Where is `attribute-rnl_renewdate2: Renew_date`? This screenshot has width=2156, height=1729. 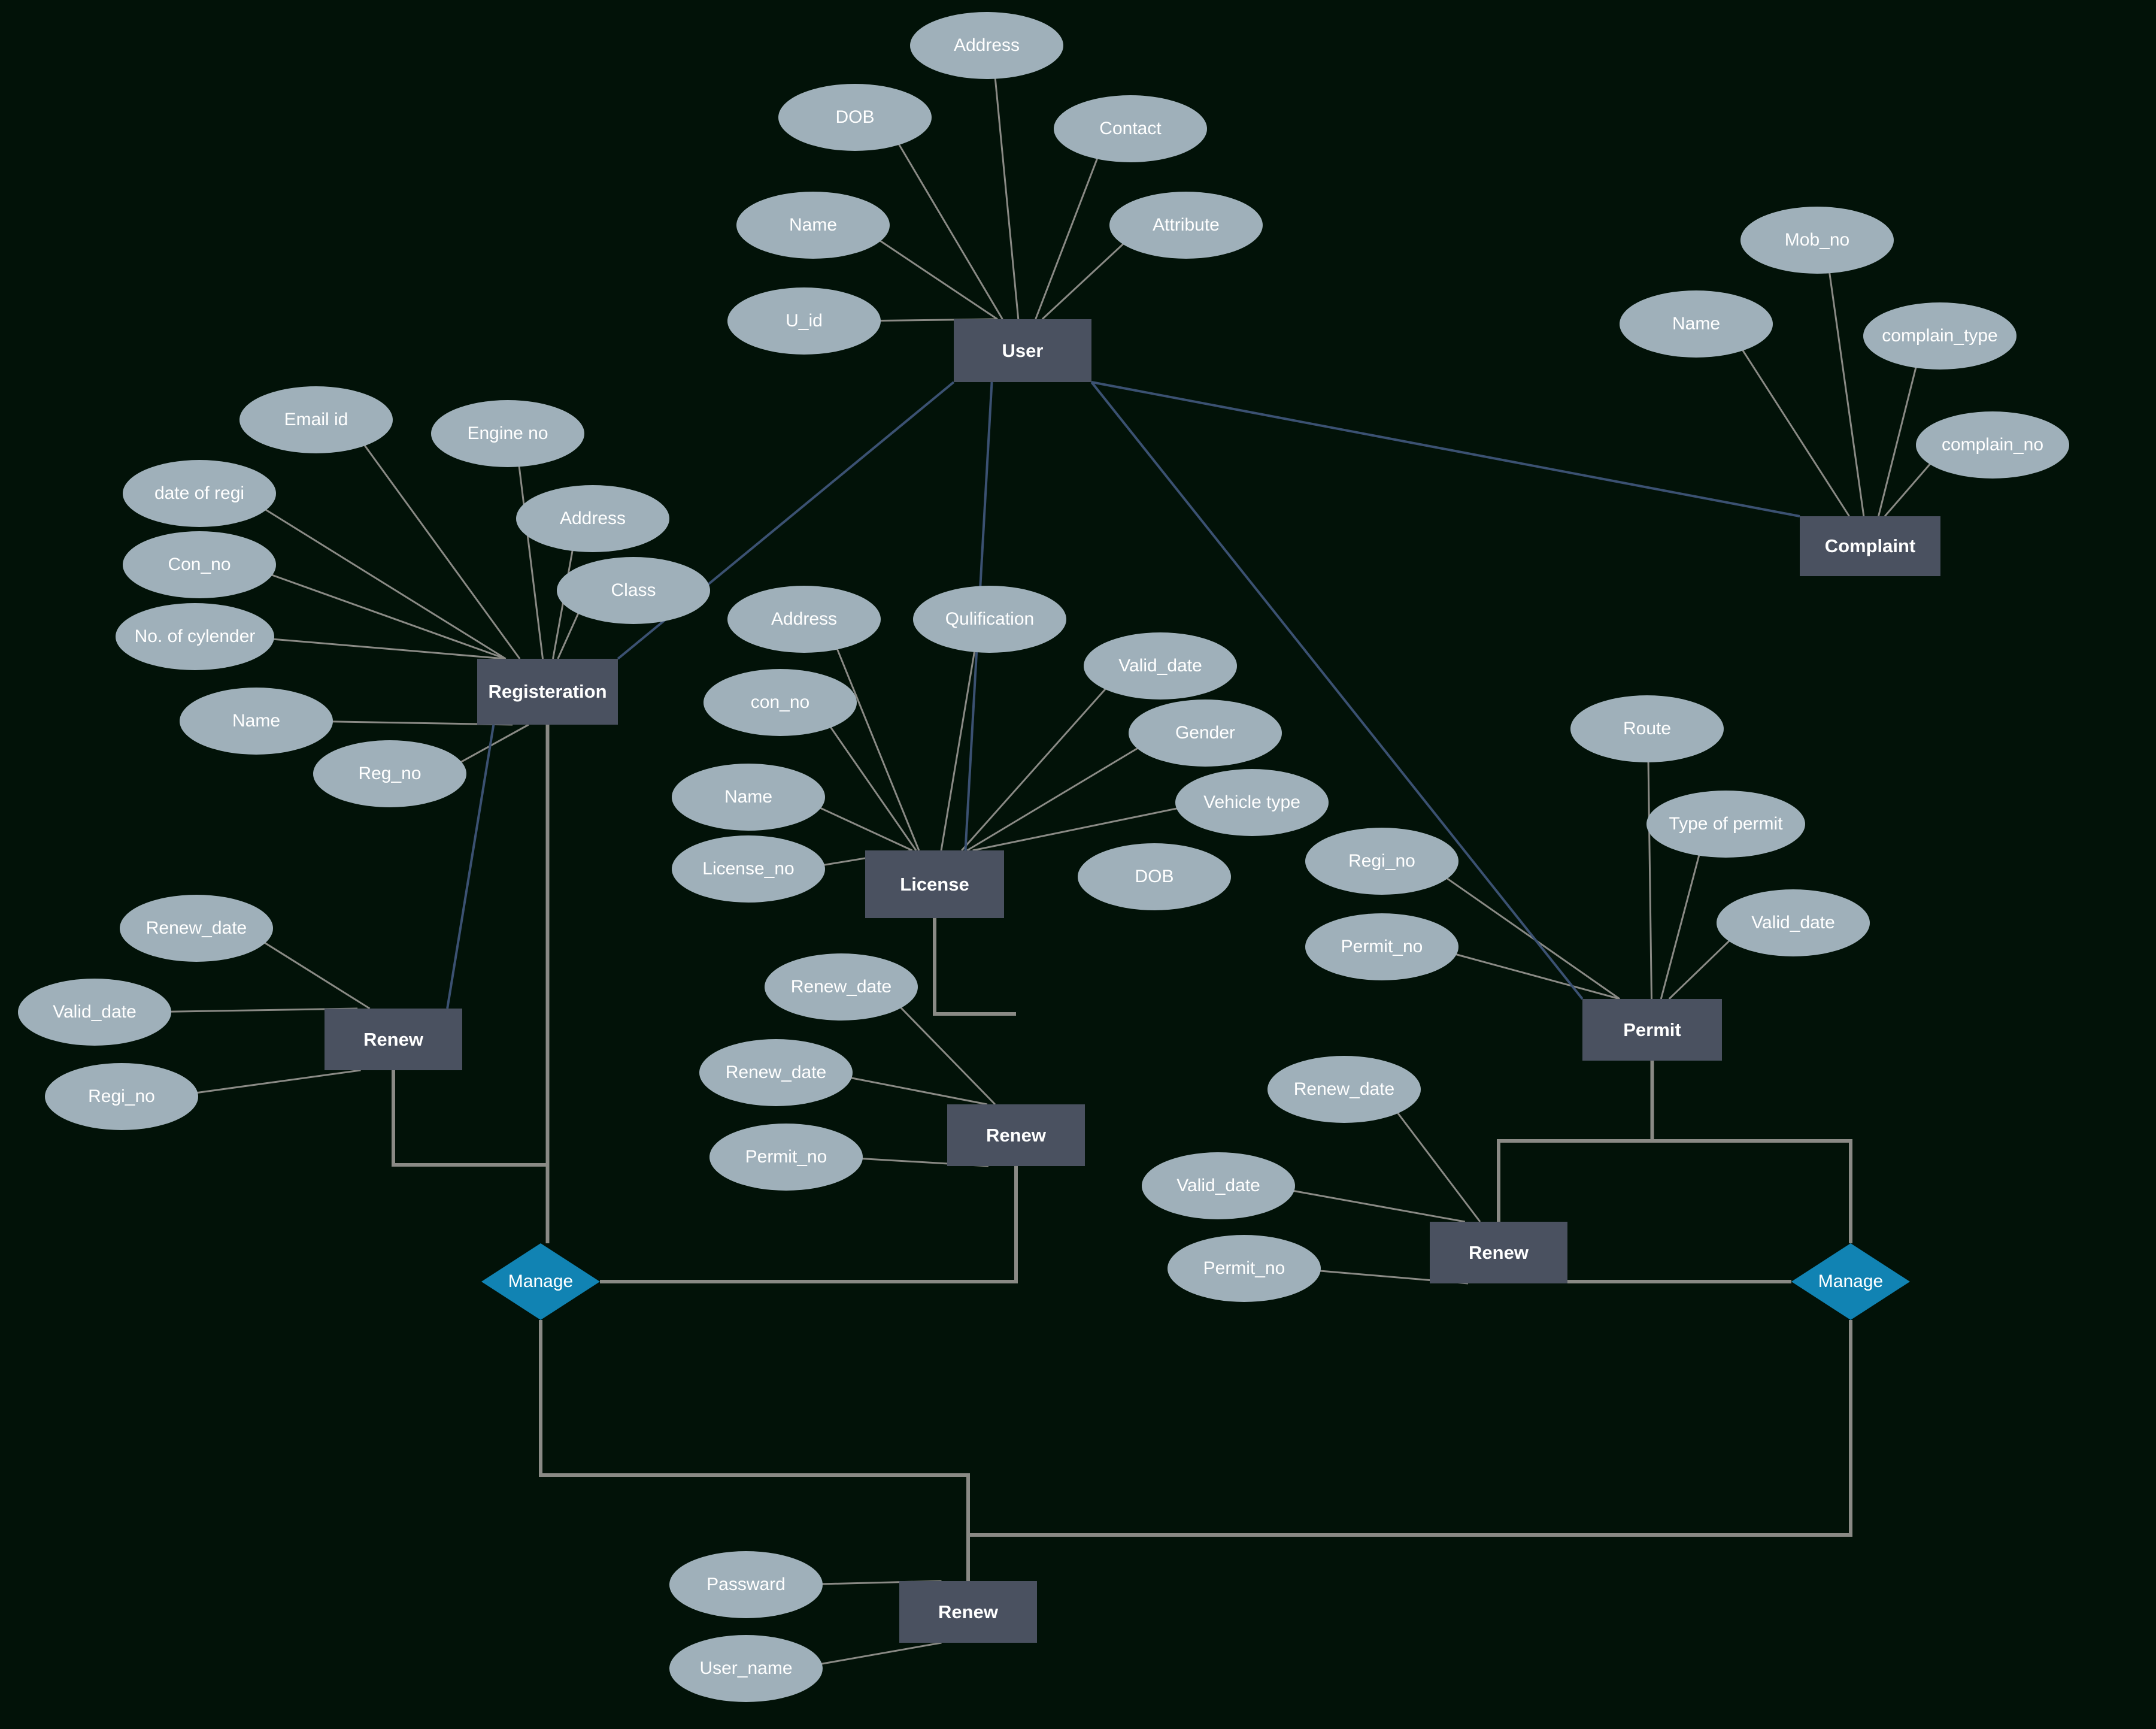 attribute-rnl_renewdate2: Renew_date is located at coordinates (776, 1072).